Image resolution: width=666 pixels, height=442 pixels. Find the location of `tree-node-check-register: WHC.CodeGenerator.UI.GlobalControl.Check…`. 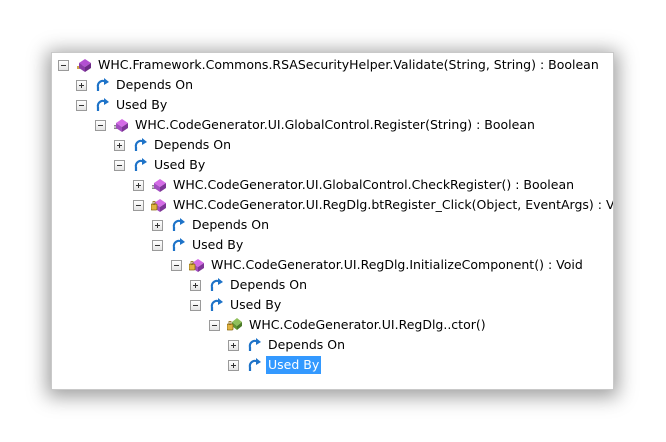

tree-node-check-register: WHC.CodeGenerator.UI.GlobalControl.Check… is located at coordinates (354, 185).